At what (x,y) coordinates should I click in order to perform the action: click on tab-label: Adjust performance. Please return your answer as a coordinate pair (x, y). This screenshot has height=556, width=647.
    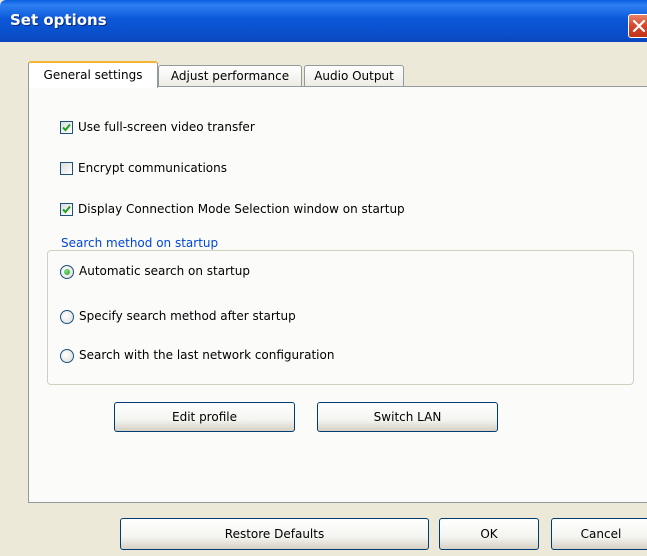
    Looking at the image, I should click on (230, 76).